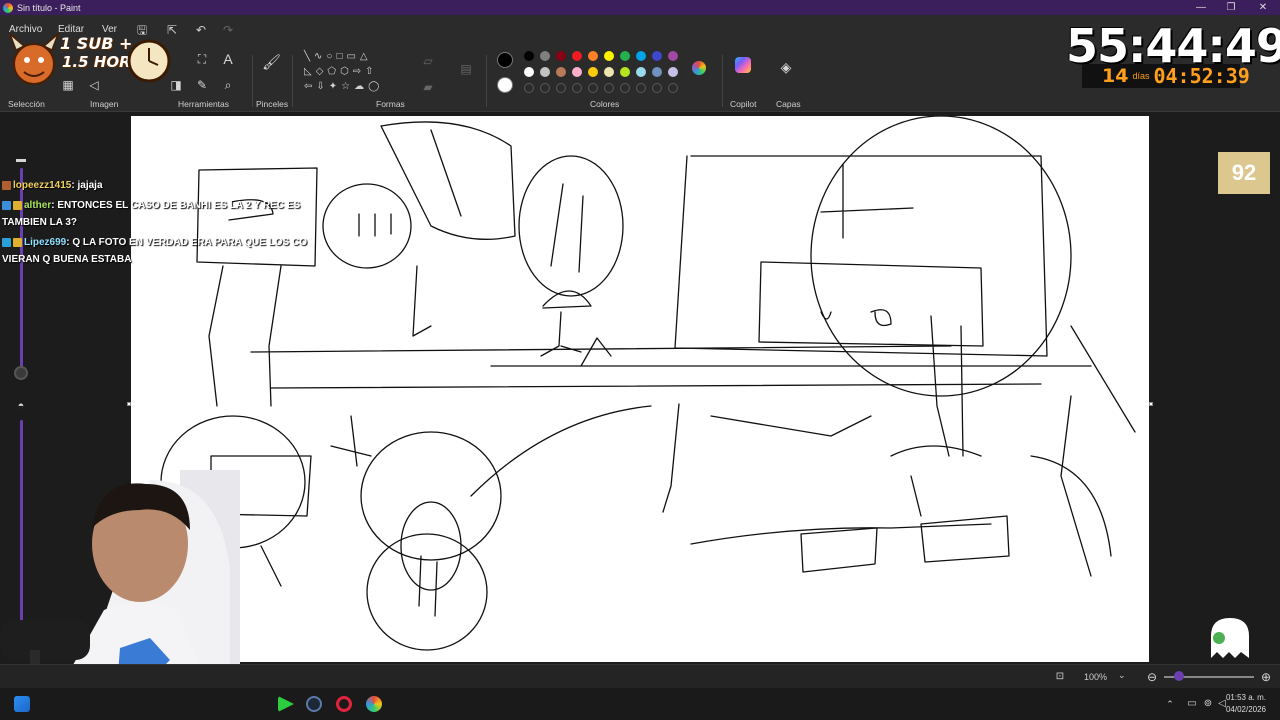 The image size is (1280, 720). What do you see at coordinates (466, 69) in the screenshot?
I see `shape-style-icon: ▤` at bounding box center [466, 69].